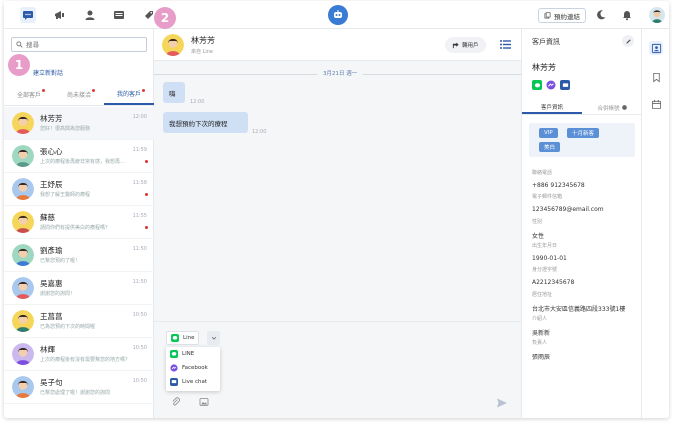  I want to click on billboard-icon, so click(119, 15).